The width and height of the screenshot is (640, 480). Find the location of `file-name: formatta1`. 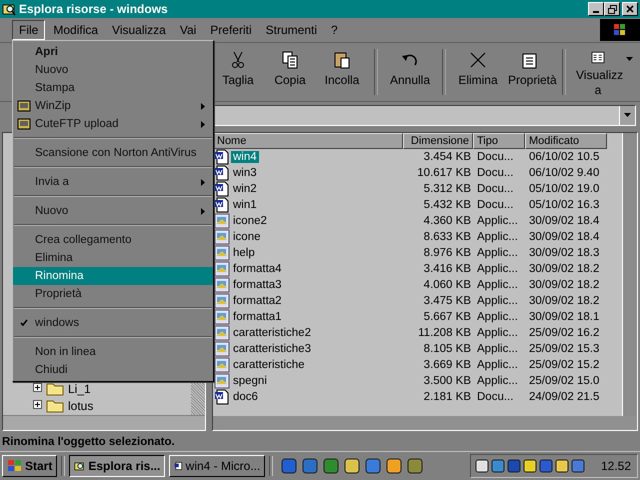

file-name: formatta1 is located at coordinates (257, 317).